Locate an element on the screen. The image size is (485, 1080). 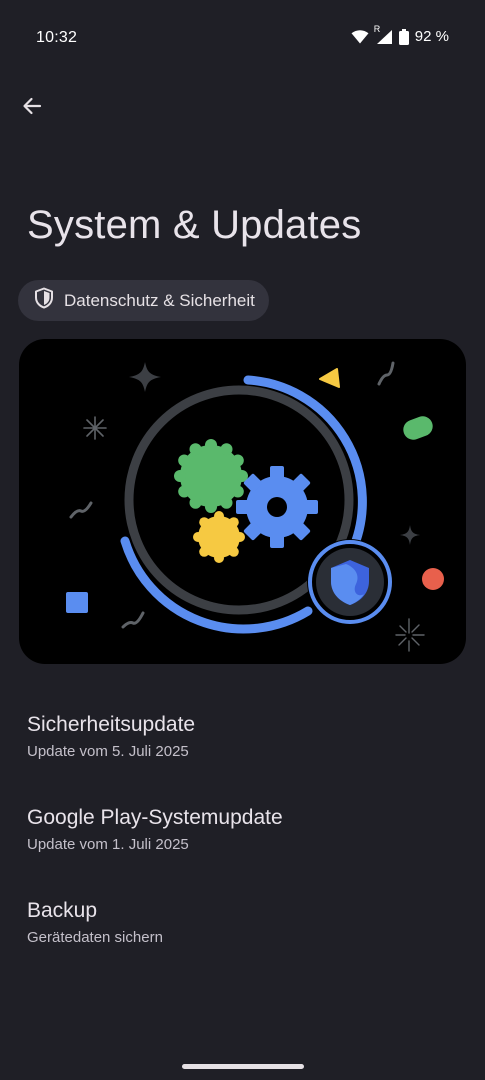
status-time: 10:32 is located at coordinates (57, 37).